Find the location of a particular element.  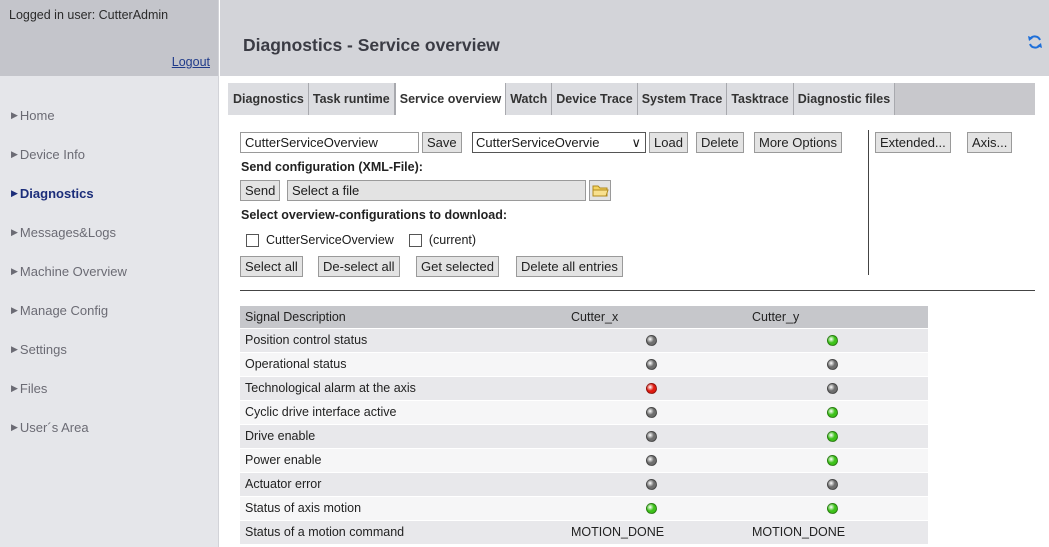

checkbox-label: CutterServiceOverview is located at coordinates (330, 240).